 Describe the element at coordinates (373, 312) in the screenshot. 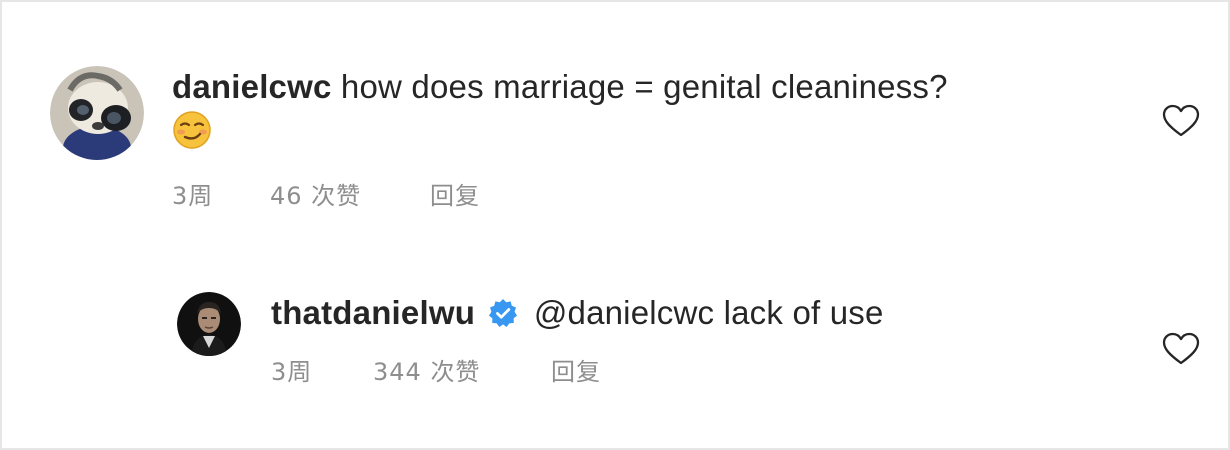

I see `comment-username: thatdanielwu` at that location.